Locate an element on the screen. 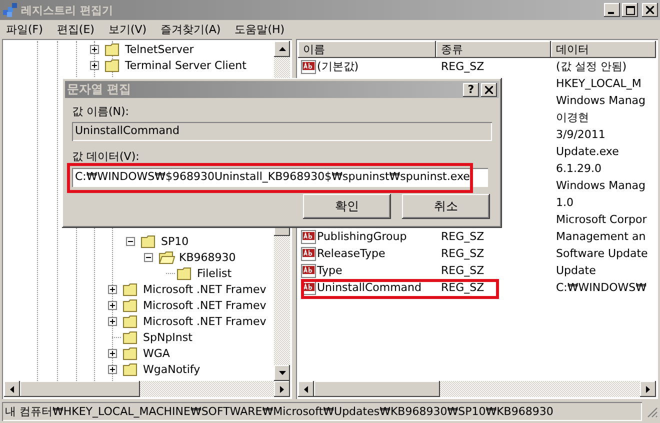 This screenshot has height=423, width=660. tree-item: WgaNotify is located at coordinates (139, 369).